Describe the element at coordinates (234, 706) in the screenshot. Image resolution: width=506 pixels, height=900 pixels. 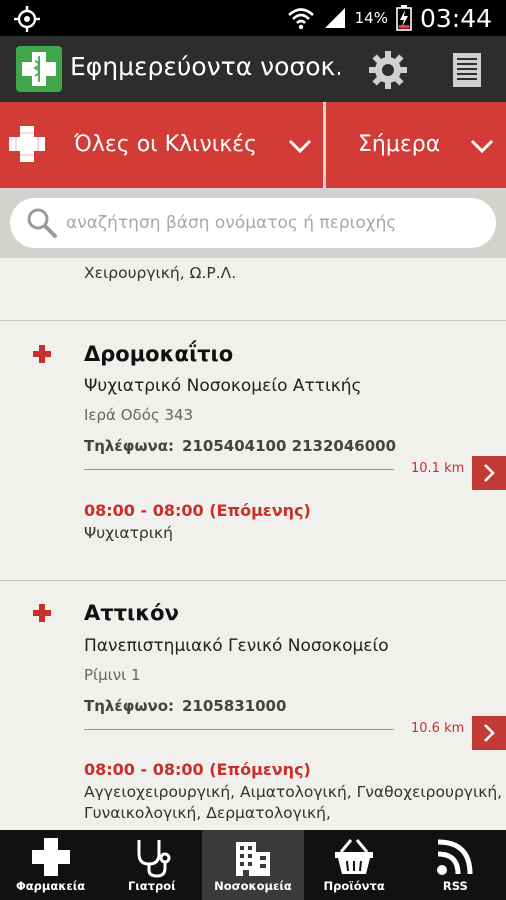
I see `phone-numbers: 2105831000` at that location.